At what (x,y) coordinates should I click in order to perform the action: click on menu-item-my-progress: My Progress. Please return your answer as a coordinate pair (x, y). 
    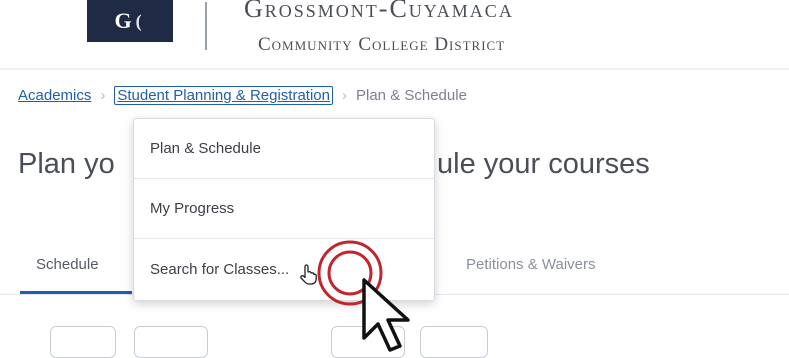
    Looking at the image, I should click on (284, 209).